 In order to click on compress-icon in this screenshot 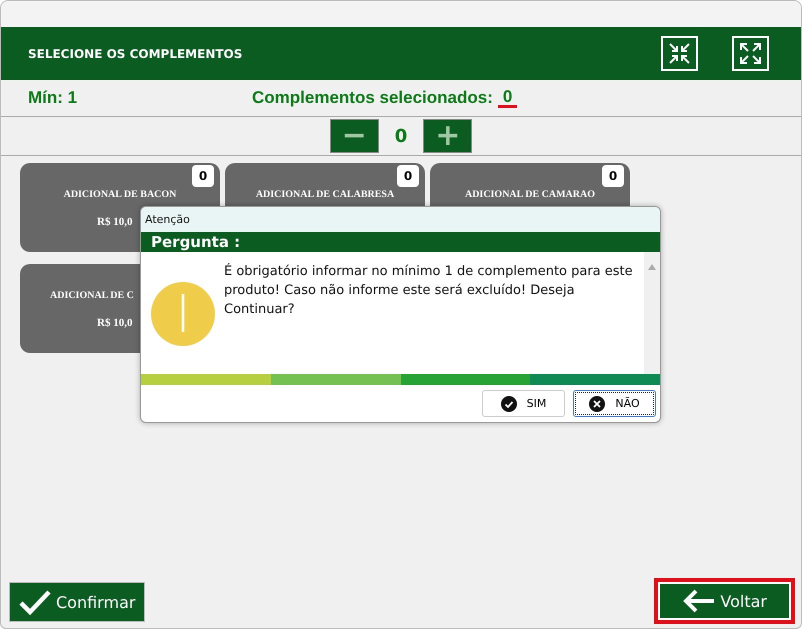, I will do `click(679, 53)`.